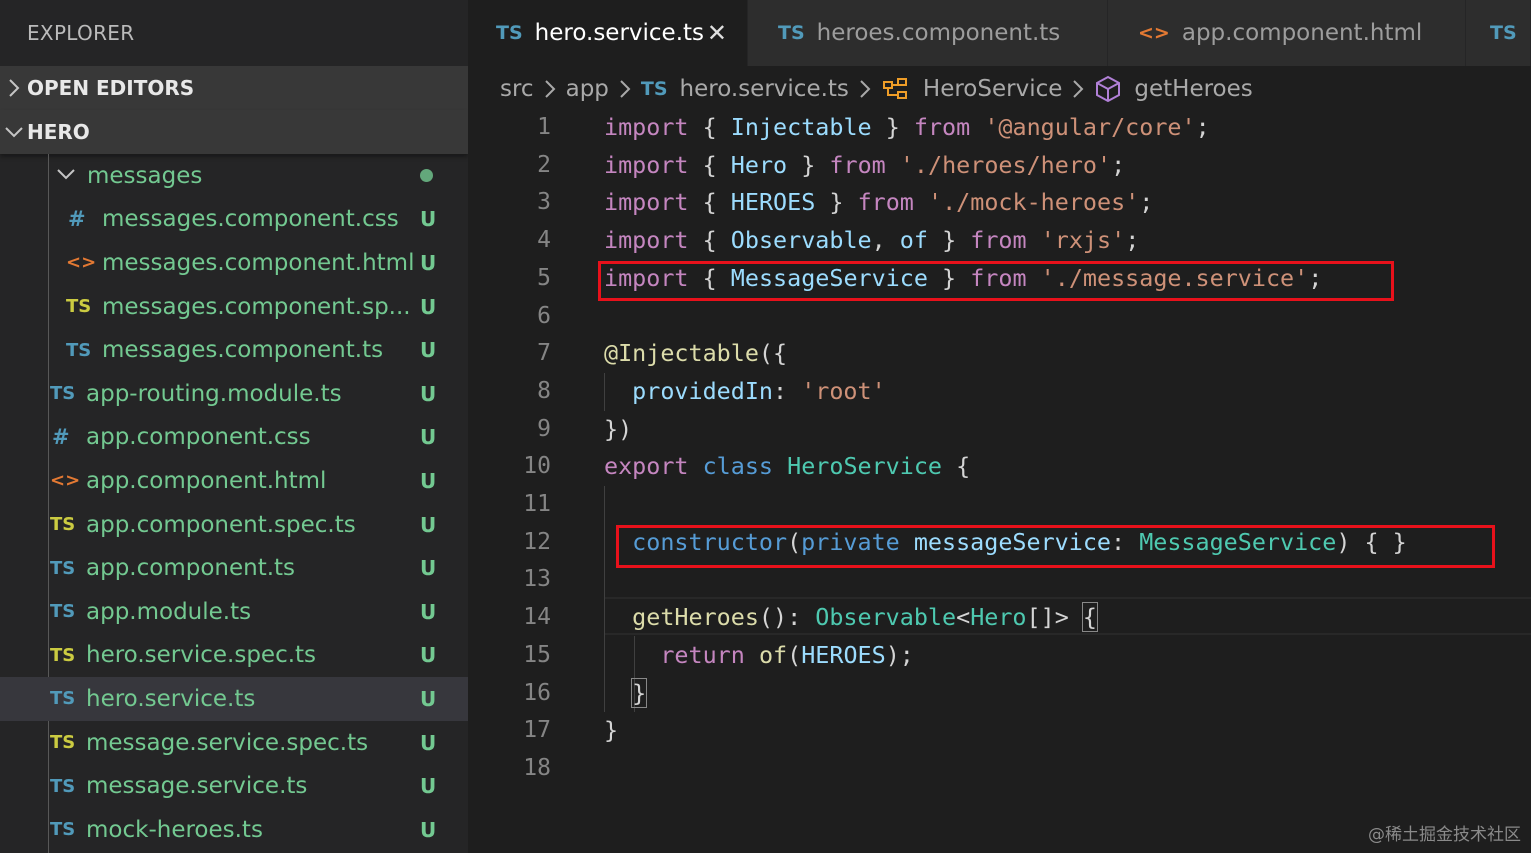 The width and height of the screenshot is (1531, 853). Describe the element at coordinates (992, 89) in the screenshot. I see `breadcrumb-item: HeroService` at that location.